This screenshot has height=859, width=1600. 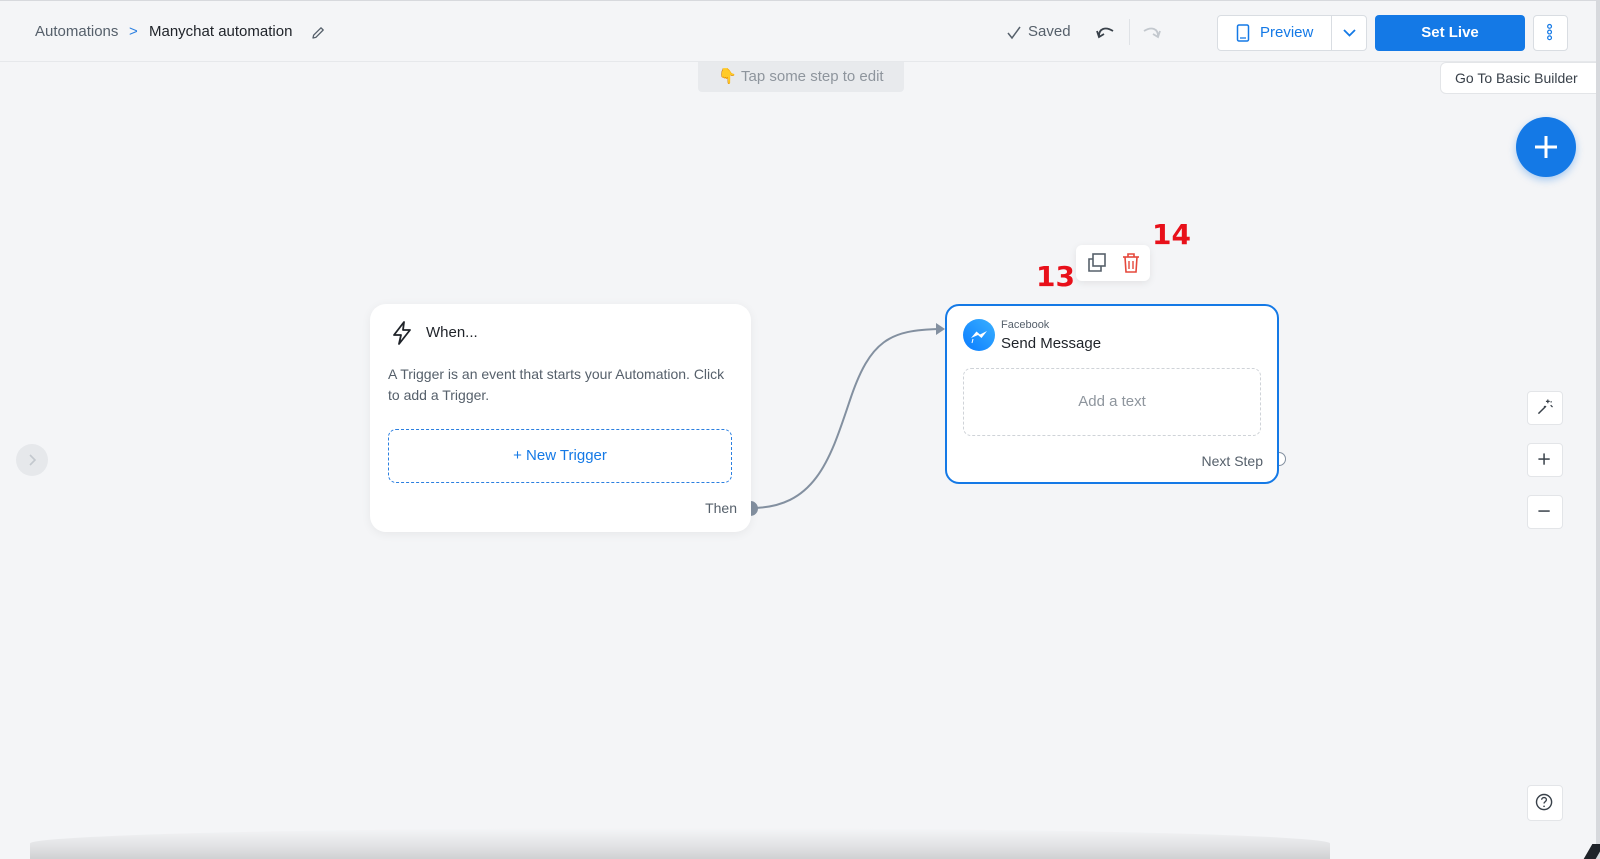 I want to click on help-icon, so click(x=1544, y=802).